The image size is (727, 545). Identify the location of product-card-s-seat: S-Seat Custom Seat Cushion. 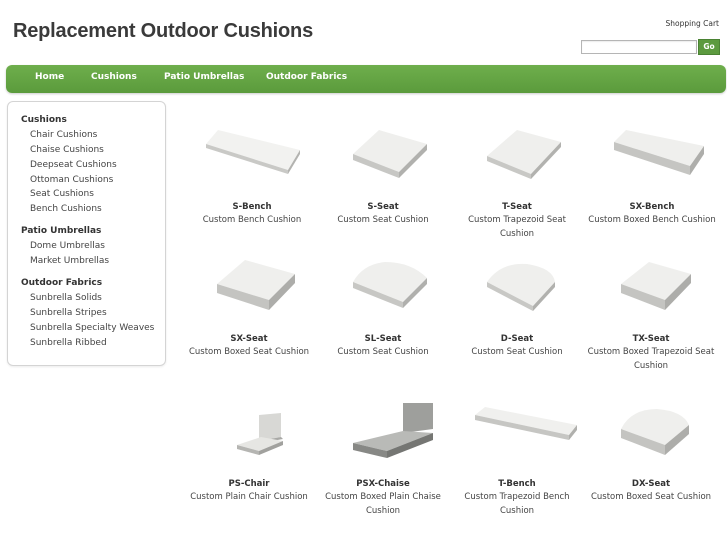
(383, 171).